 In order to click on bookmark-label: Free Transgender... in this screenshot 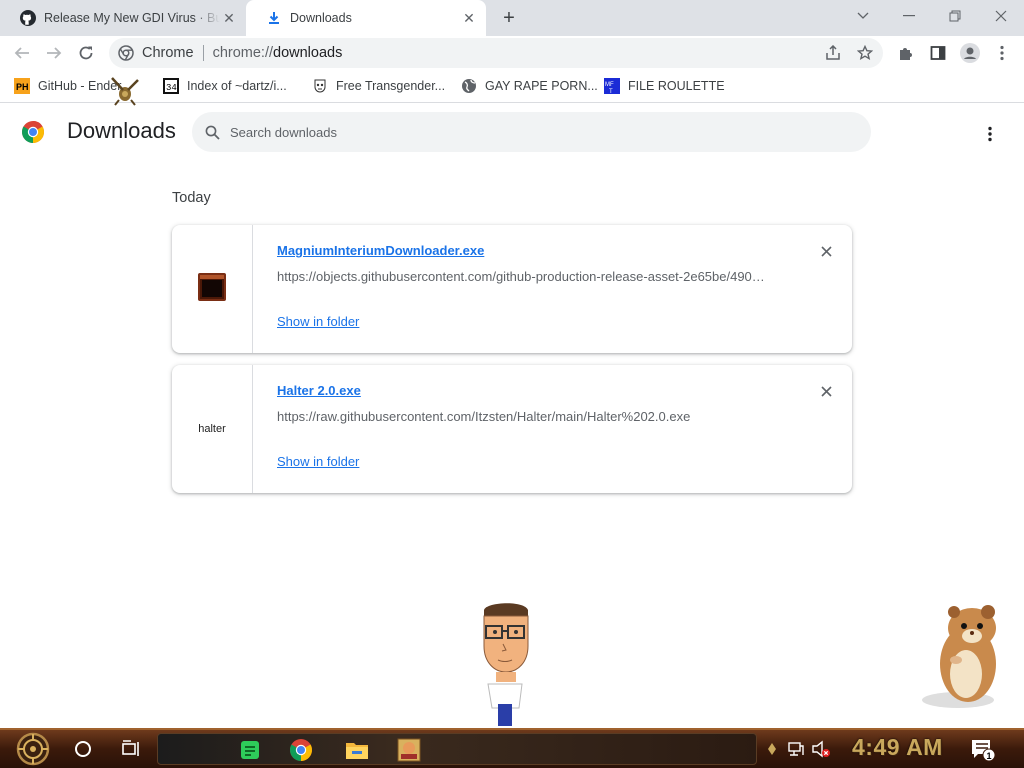, I will do `click(391, 86)`.